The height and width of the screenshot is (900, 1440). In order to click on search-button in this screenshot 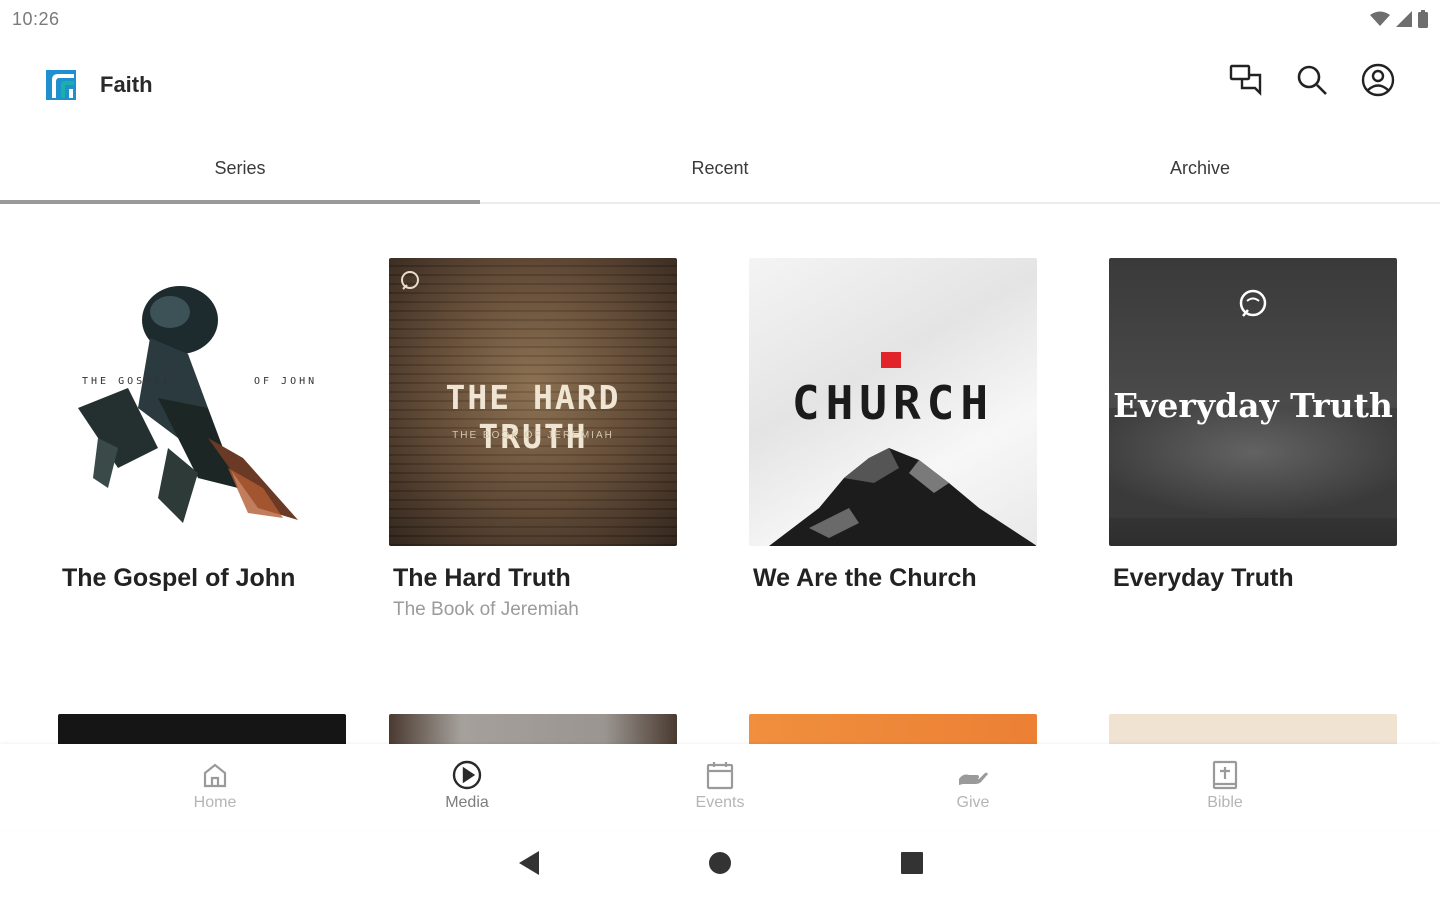, I will do `click(1312, 82)`.